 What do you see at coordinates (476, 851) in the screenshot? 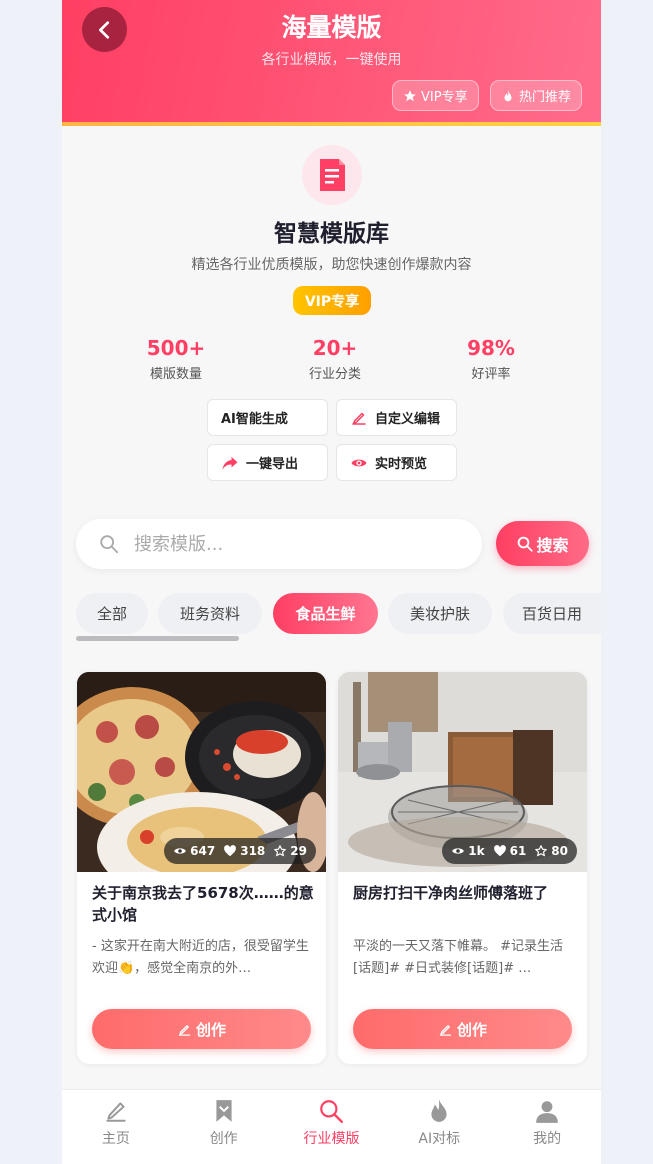
I see `views-count: 1k` at bounding box center [476, 851].